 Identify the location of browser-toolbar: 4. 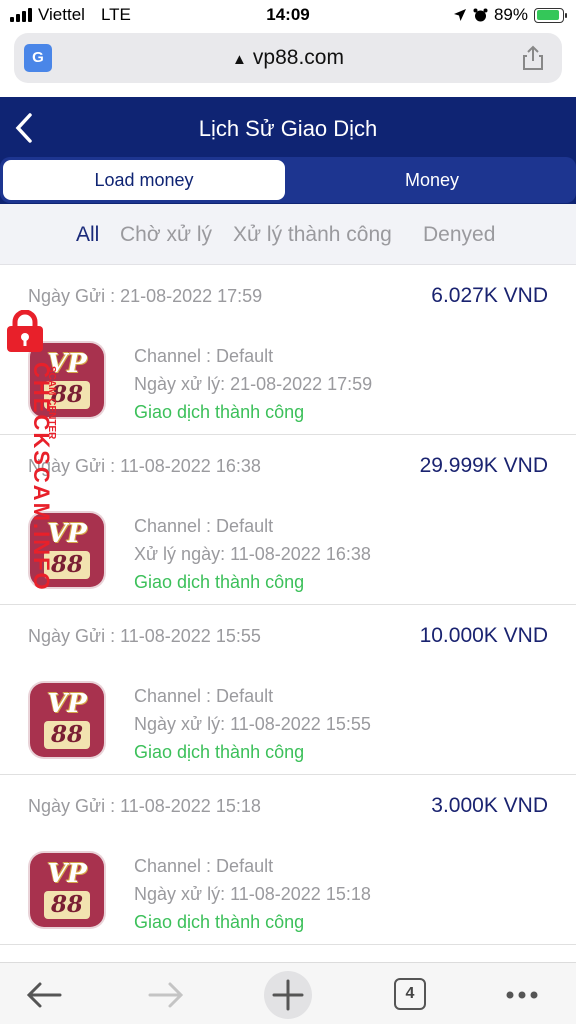
(288, 993).